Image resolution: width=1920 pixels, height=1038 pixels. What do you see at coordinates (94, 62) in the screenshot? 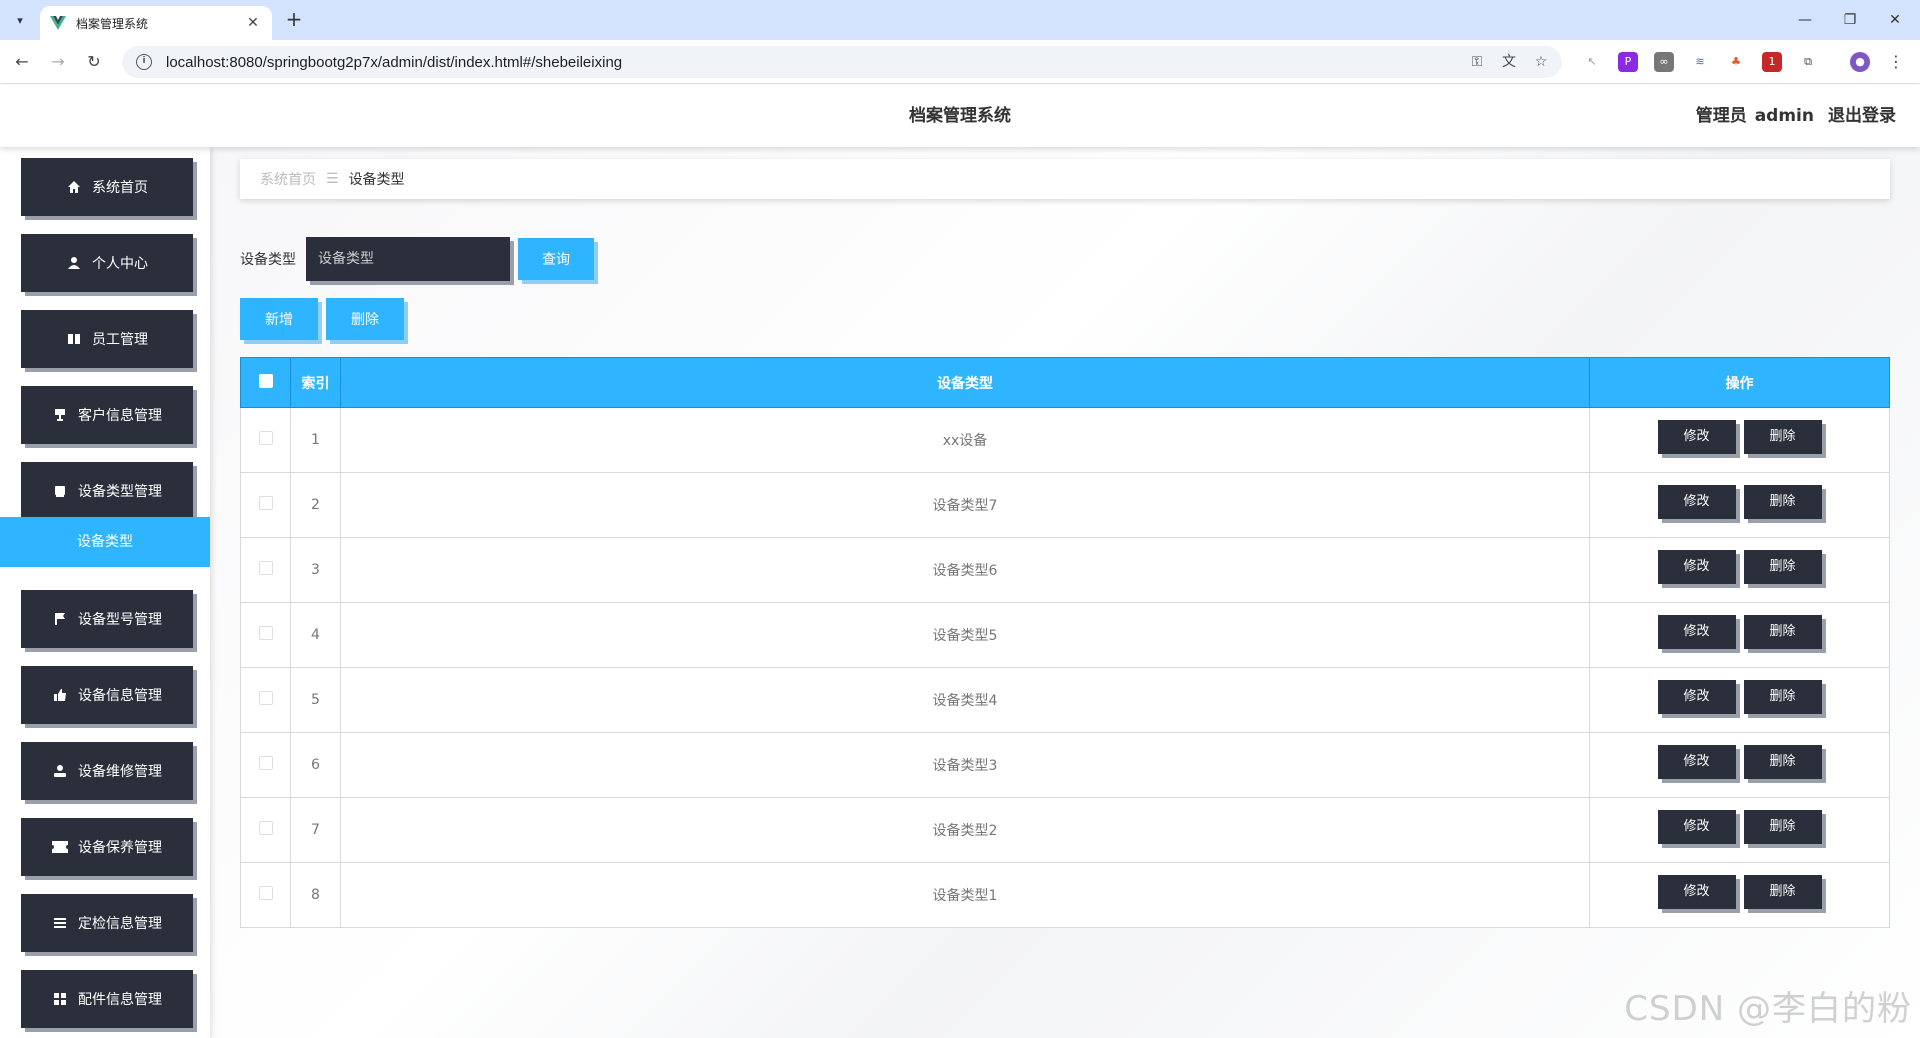
I see `reload-icon: ↻` at bounding box center [94, 62].